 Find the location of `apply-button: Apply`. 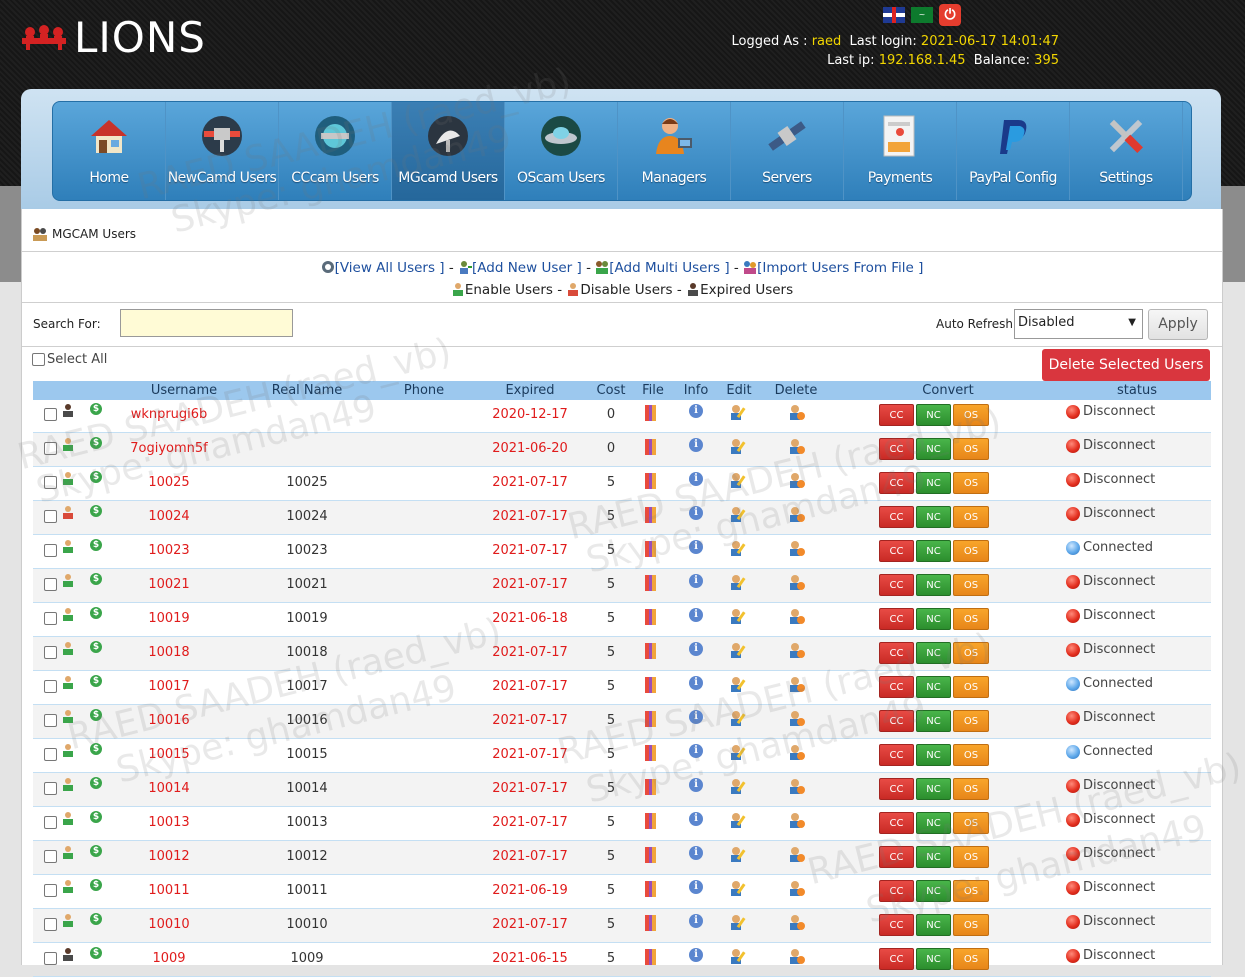

apply-button: Apply is located at coordinates (1178, 324).